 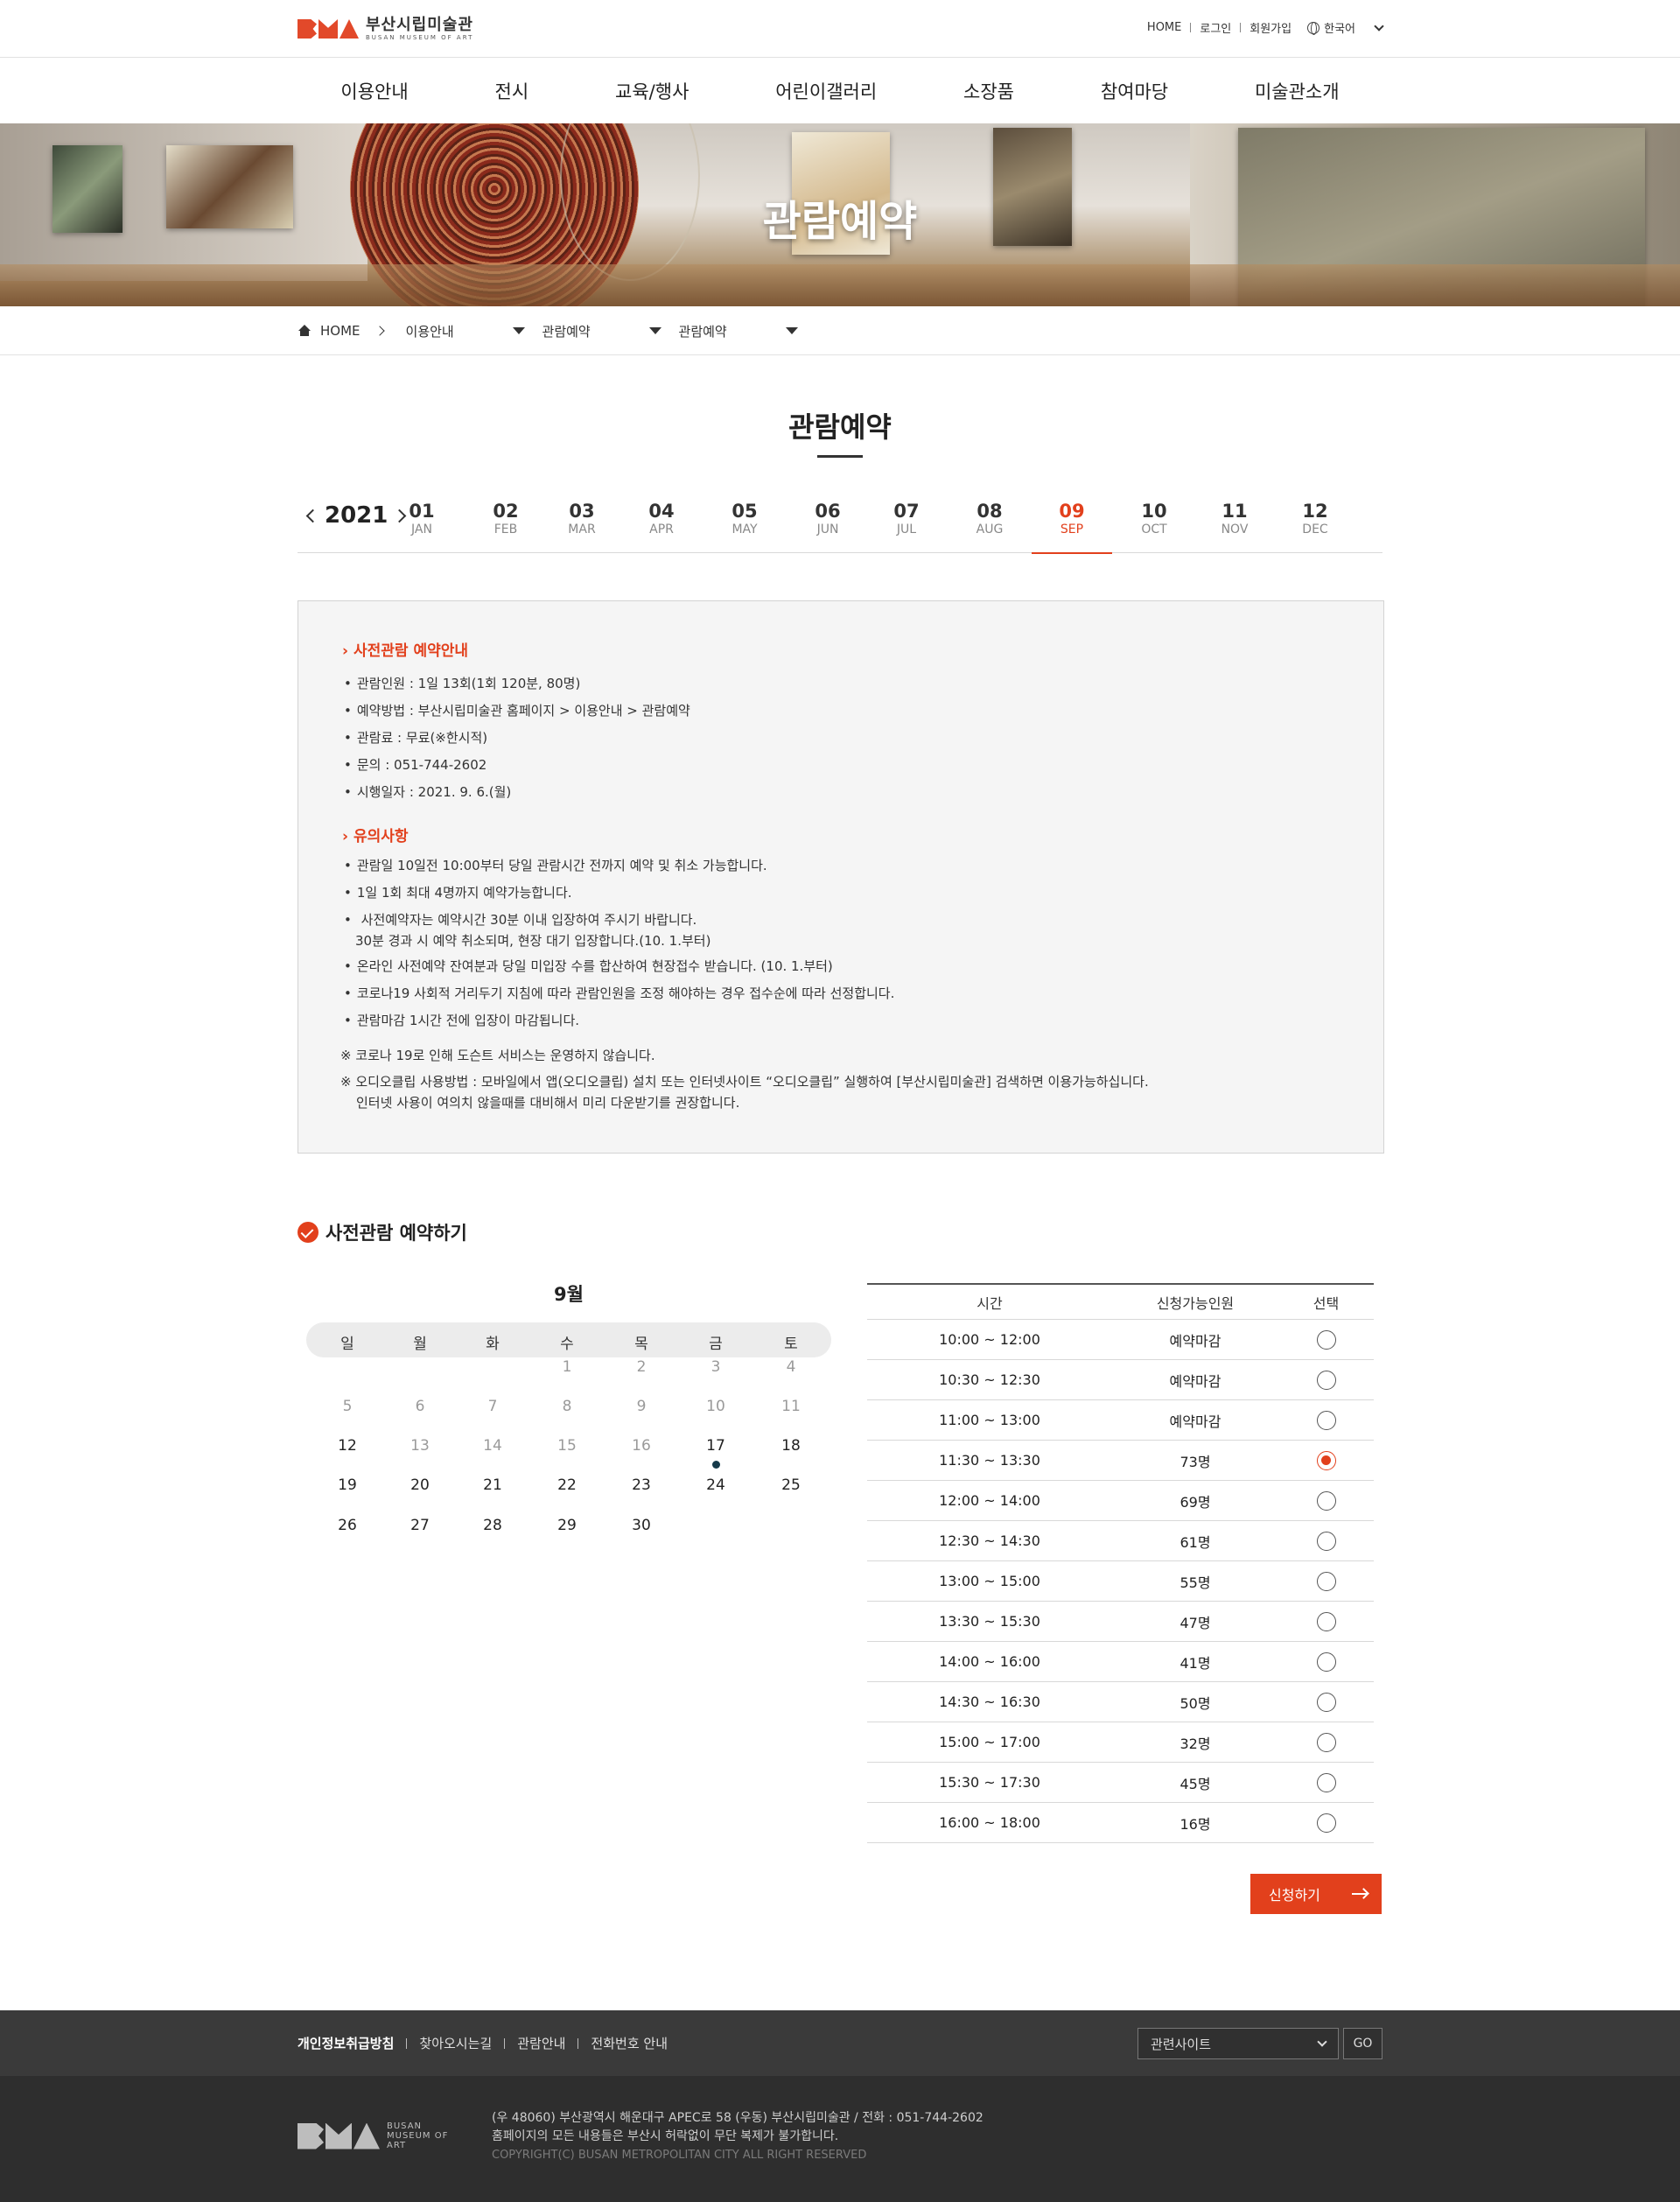 What do you see at coordinates (791, 1450) in the screenshot?
I see `calendar-day: 18` at bounding box center [791, 1450].